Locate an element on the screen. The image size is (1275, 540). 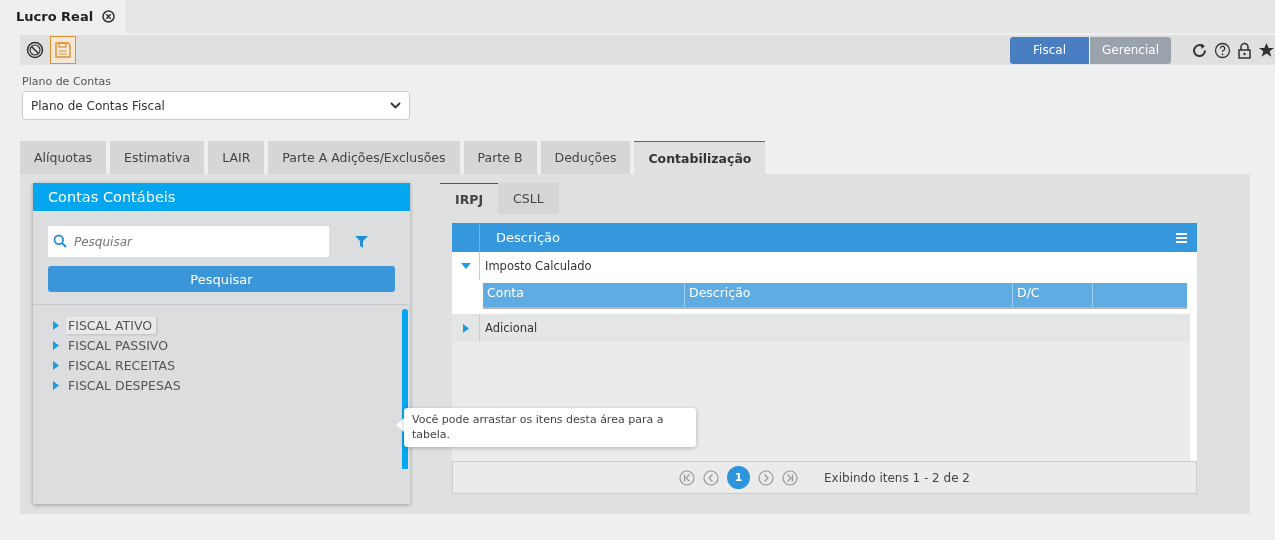
tree-item: FISCAL DESPESAS is located at coordinates (125, 385).